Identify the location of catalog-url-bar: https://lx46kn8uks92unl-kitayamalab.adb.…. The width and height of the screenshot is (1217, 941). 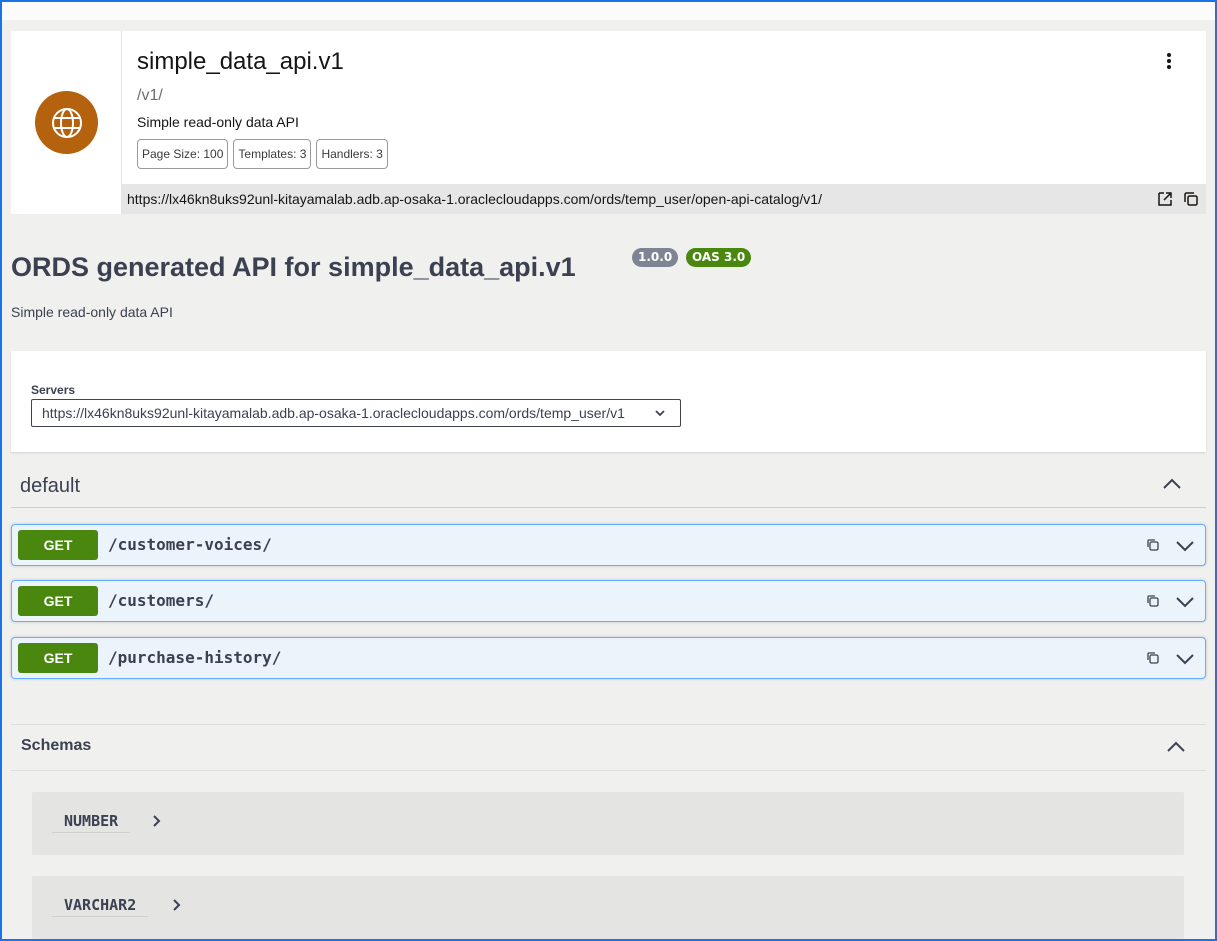
(664, 199).